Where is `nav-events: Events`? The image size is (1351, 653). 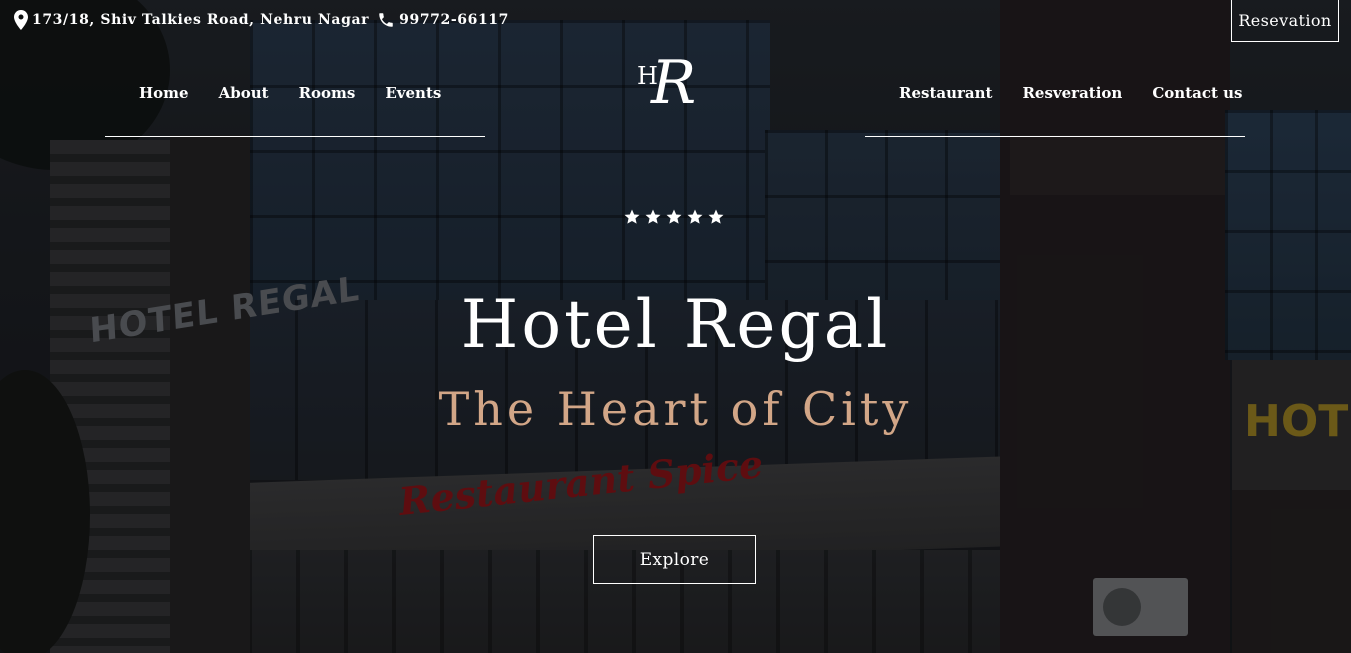 nav-events: Events is located at coordinates (413, 93).